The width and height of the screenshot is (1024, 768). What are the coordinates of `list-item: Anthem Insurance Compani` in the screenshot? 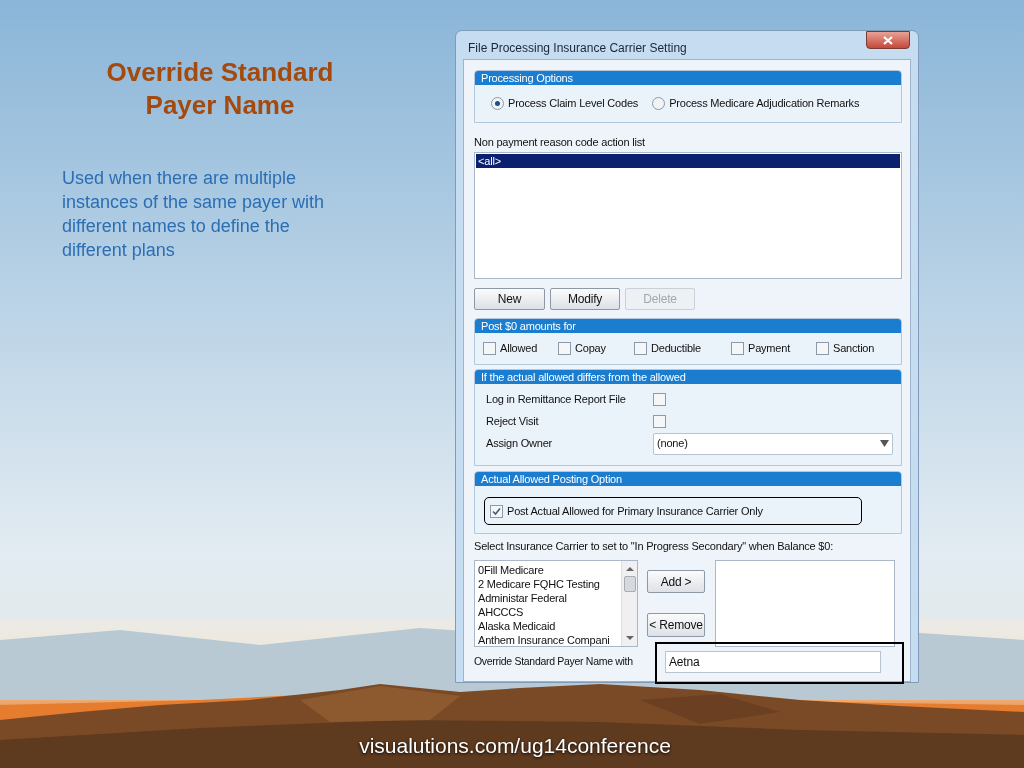 It's located at (549, 640).